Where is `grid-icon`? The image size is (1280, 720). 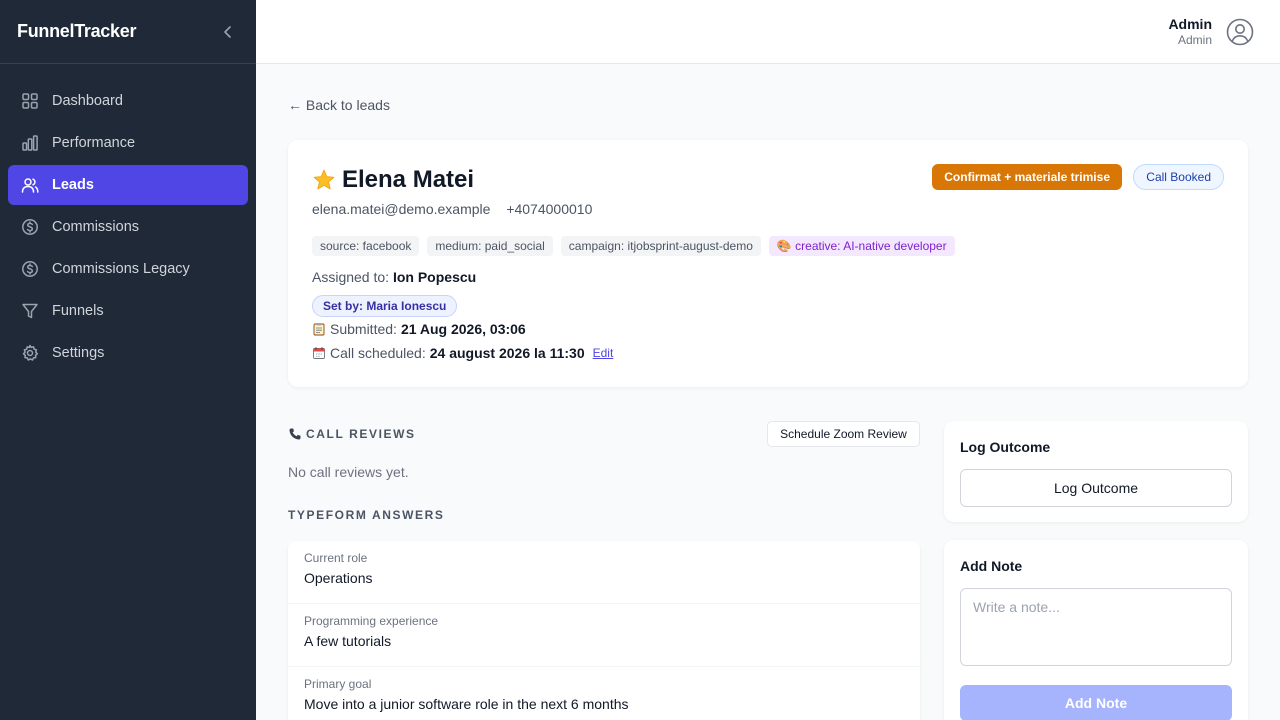
grid-icon is located at coordinates (30, 101).